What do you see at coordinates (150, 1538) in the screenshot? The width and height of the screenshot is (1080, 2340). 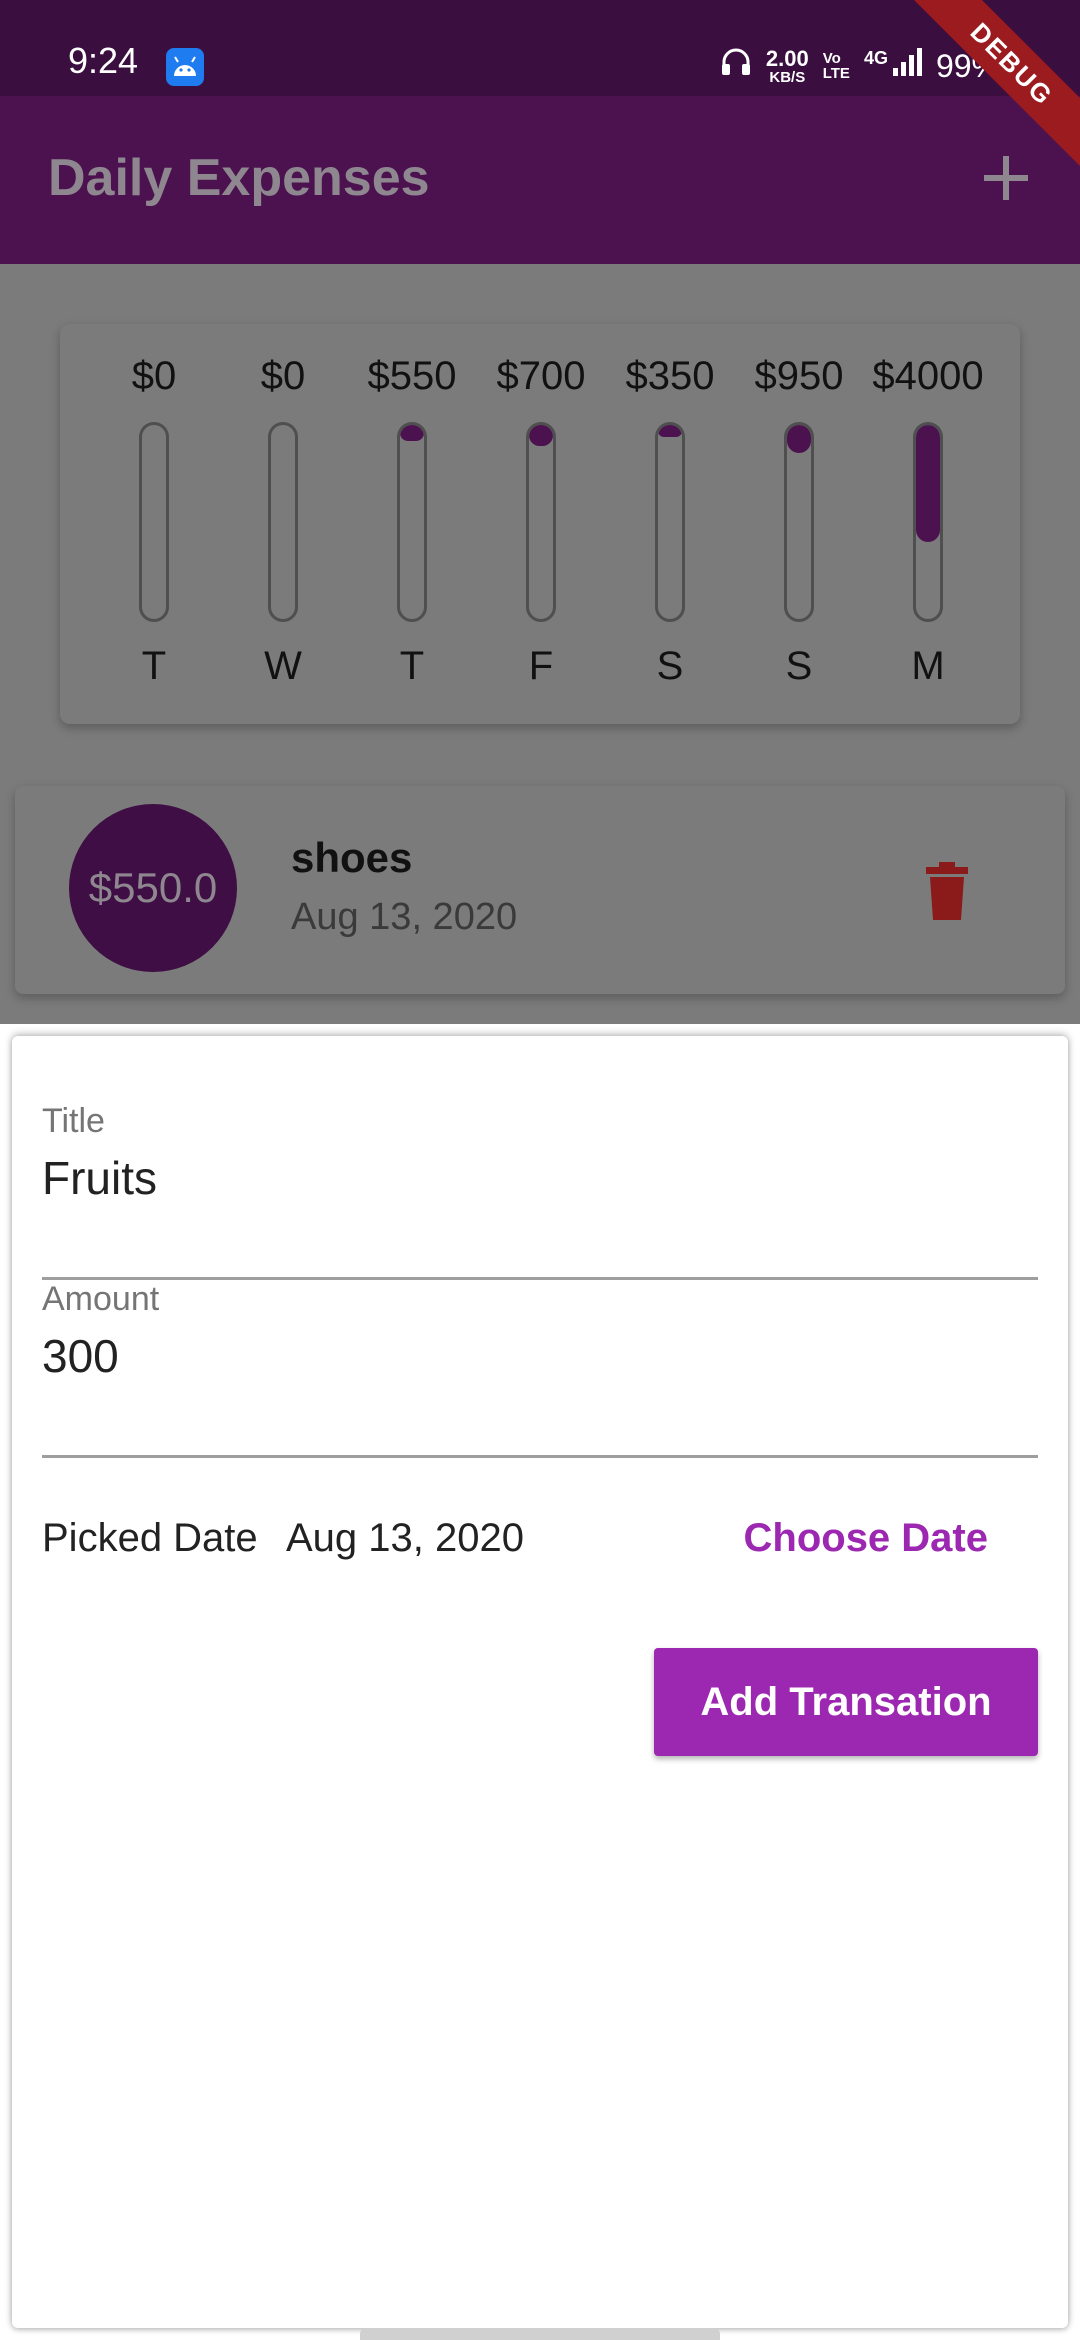 I see `picked-date-label: Picked Date` at bounding box center [150, 1538].